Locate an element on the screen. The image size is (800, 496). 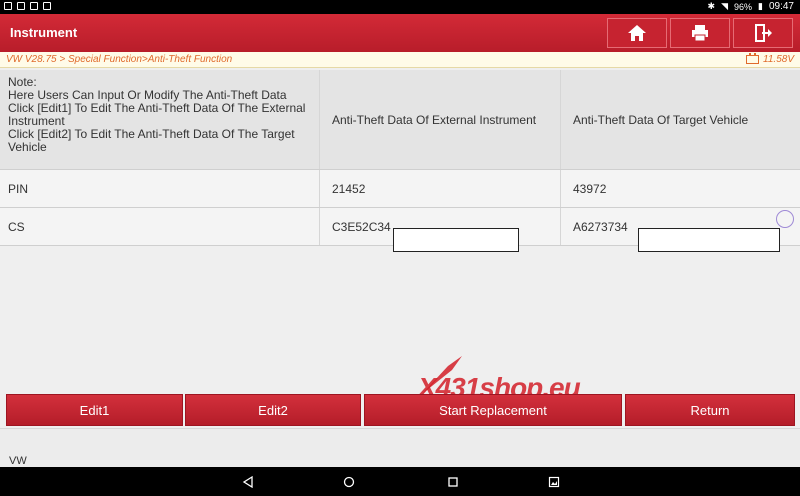
nav-recents-button is located at coordinates (453, 482).